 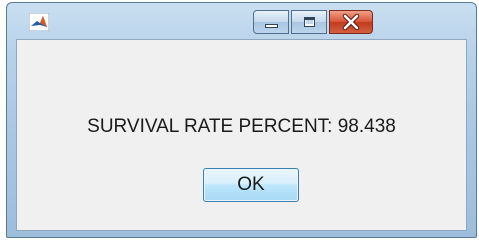 What do you see at coordinates (39, 22) in the screenshot?
I see `matlab-icon` at bounding box center [39, 22].